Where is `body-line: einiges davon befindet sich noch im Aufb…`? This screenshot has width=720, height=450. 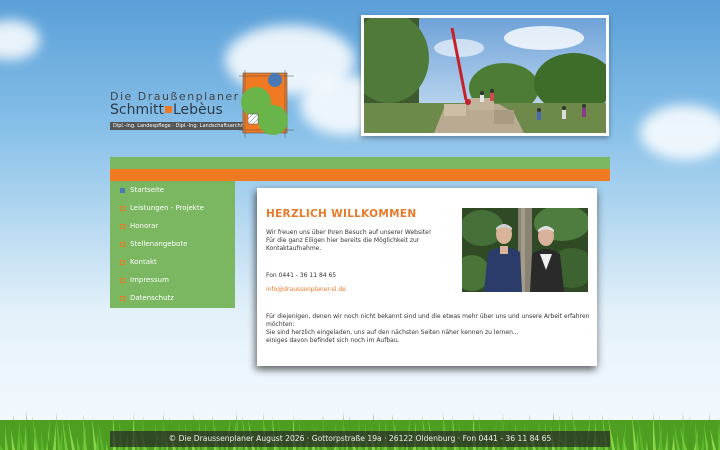
body-line: einiges davon befindet sich noch im Aufb… is located at coordinates (333, 340).